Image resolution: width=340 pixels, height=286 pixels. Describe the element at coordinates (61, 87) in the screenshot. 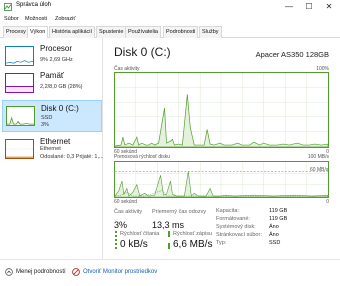

I see `memory-usage-text: 2,2/8,0 GB (28%)` at that location.